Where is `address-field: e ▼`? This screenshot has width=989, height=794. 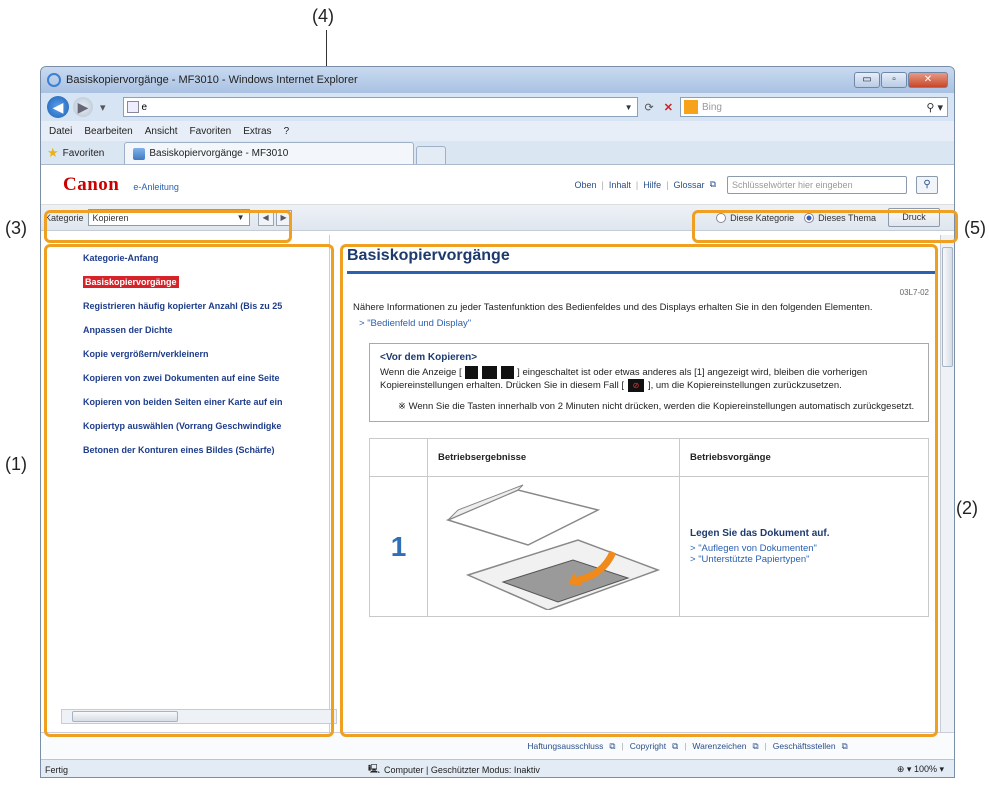
address-field: e ▼ is located at coordinates (380, 107).